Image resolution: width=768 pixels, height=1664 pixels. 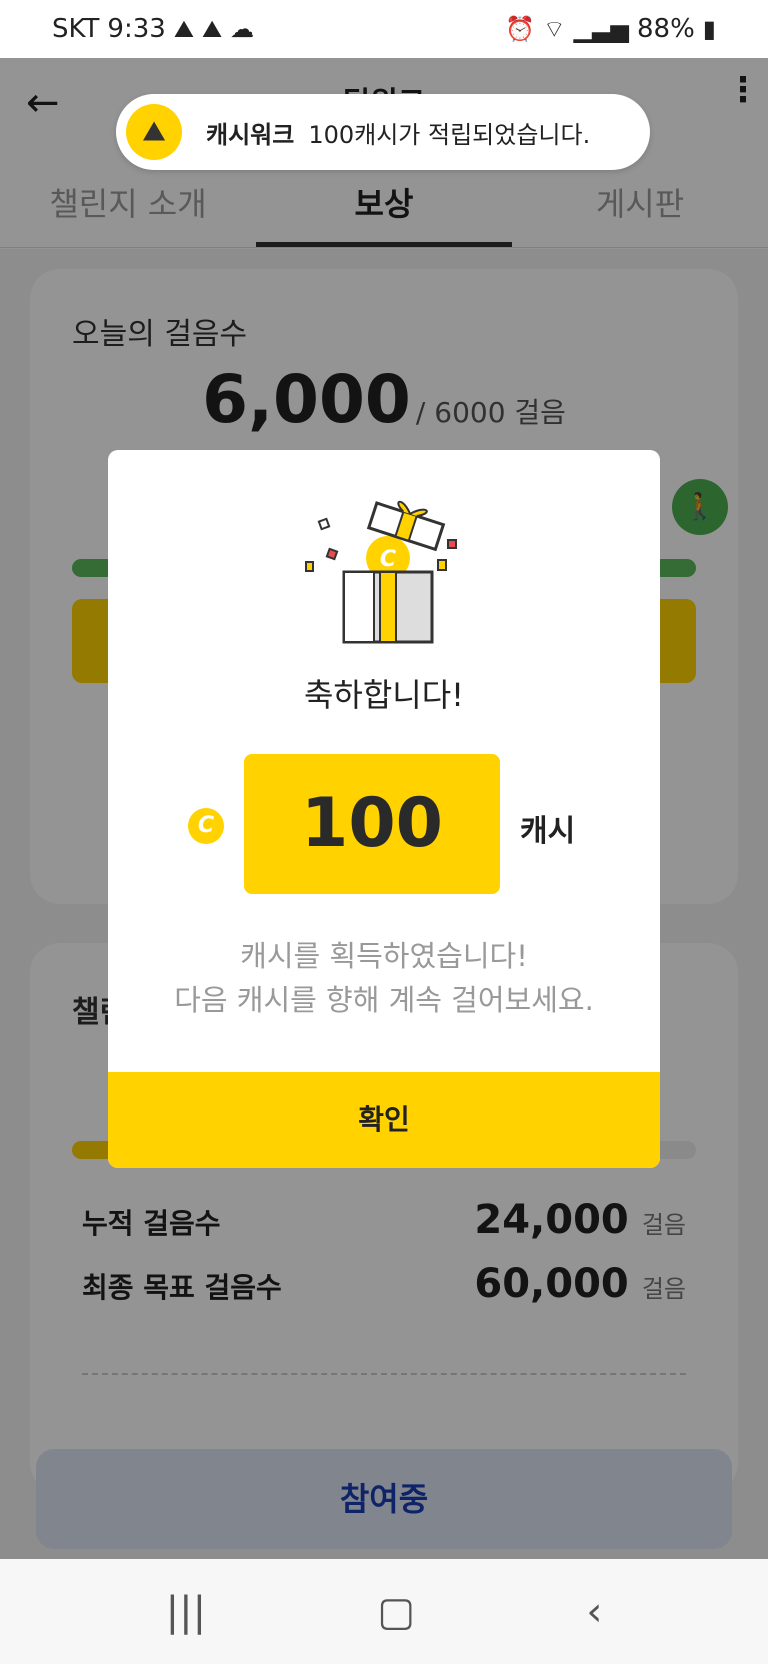 What do you see at coordinates (384, 956) in the screenshot?
I see `reward-message-line1: 캐시를 획득하였습니다!` at bounding box center [384, 956].